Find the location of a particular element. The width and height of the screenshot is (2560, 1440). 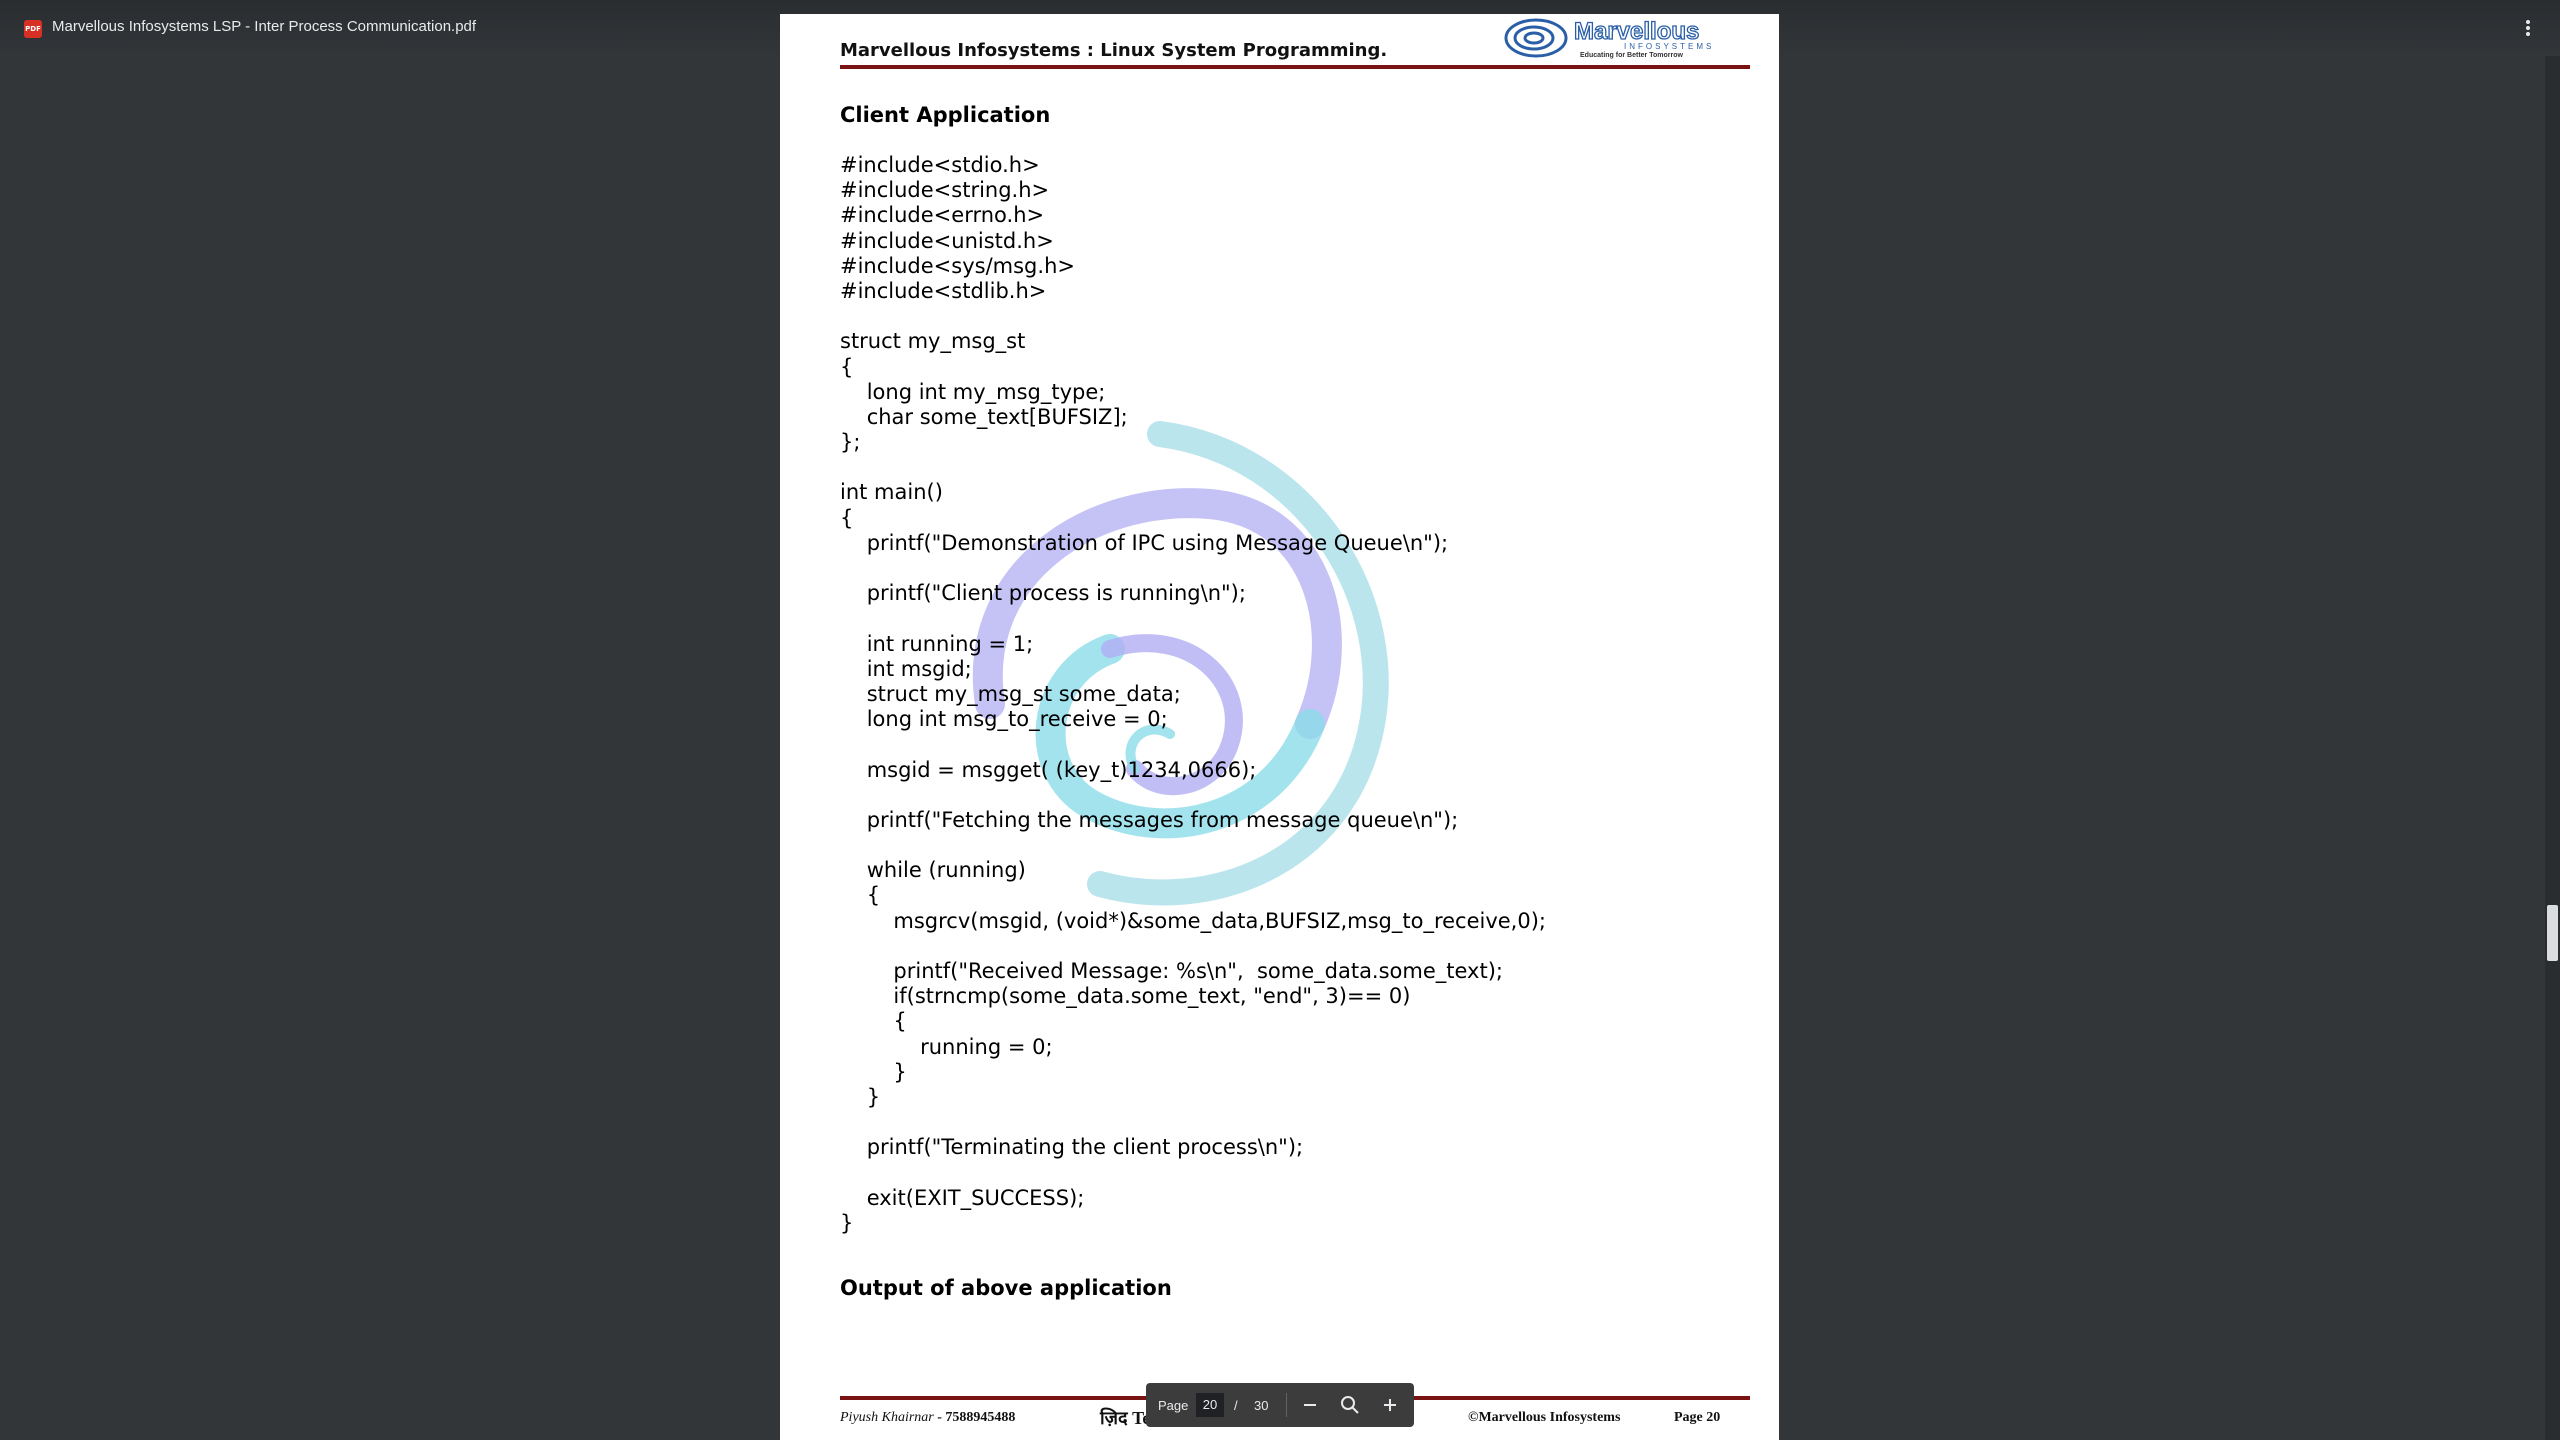

more-options-icon is located at coordinates (2528, 28).